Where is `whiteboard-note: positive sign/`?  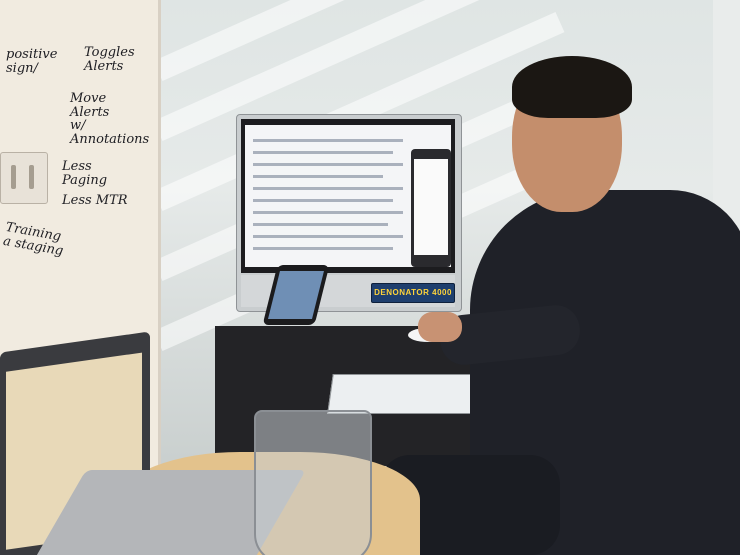 whiteboard-note: positive sign/ is located at coordinates (32, 61).